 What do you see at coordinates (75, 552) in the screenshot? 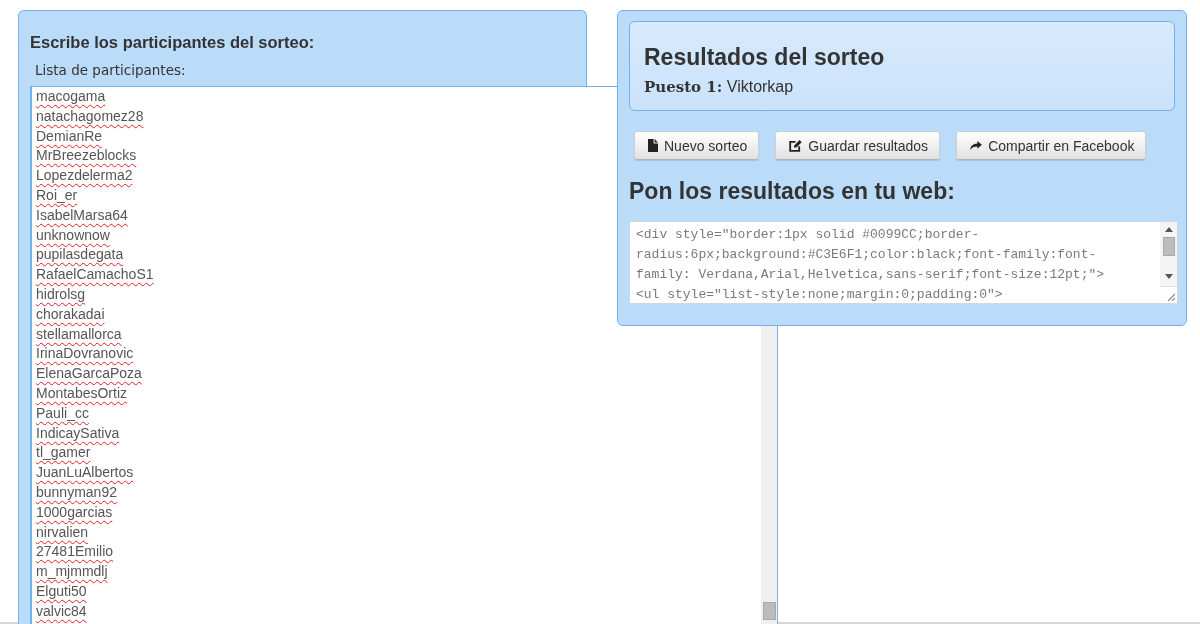
I see `participant-name: 27481Emilio` at bounding box center [75, 552].